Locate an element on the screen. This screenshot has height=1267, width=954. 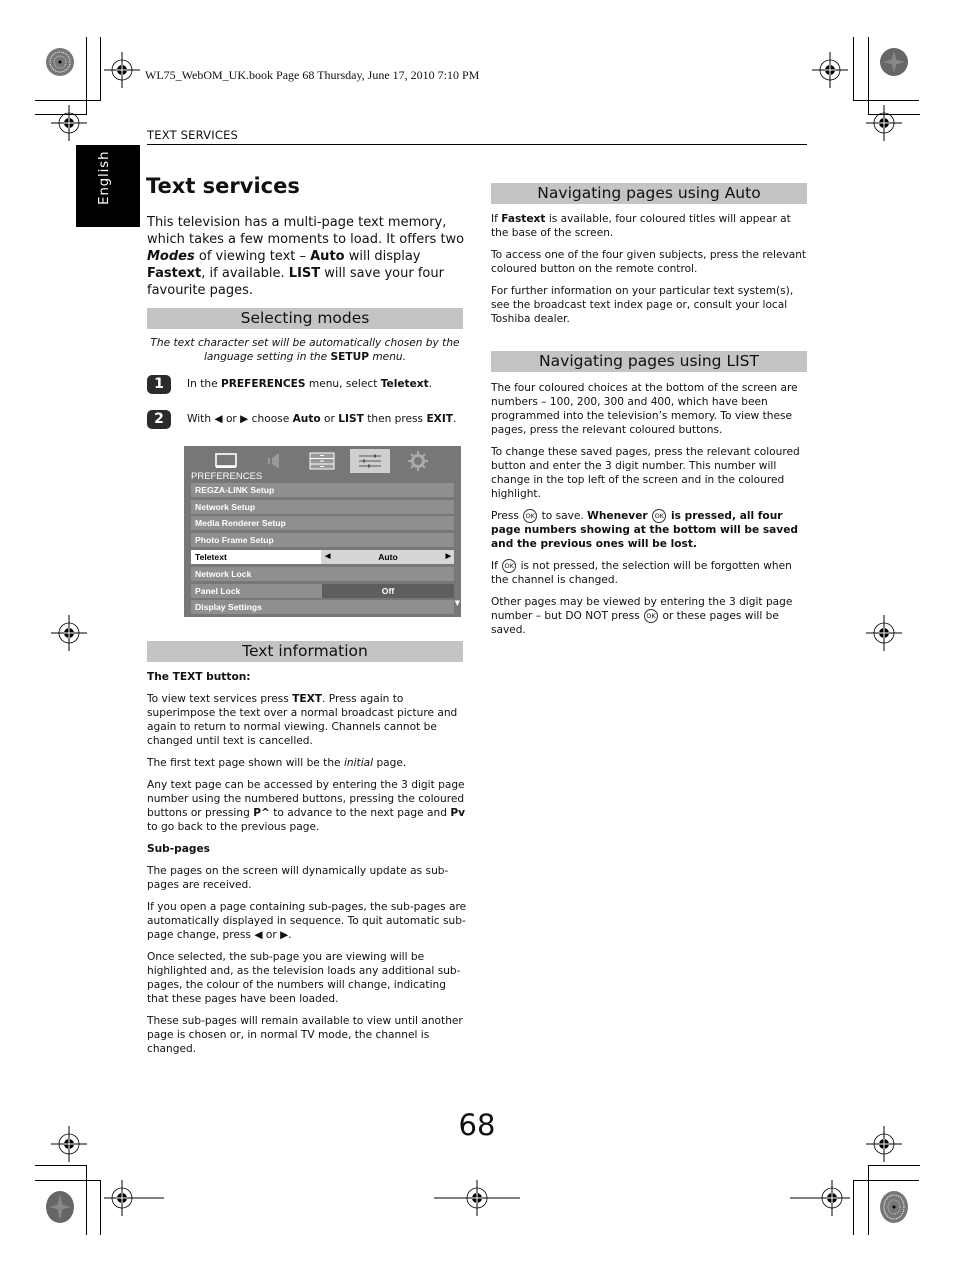
page-number: 68 is located at coordinates (477, 1125).